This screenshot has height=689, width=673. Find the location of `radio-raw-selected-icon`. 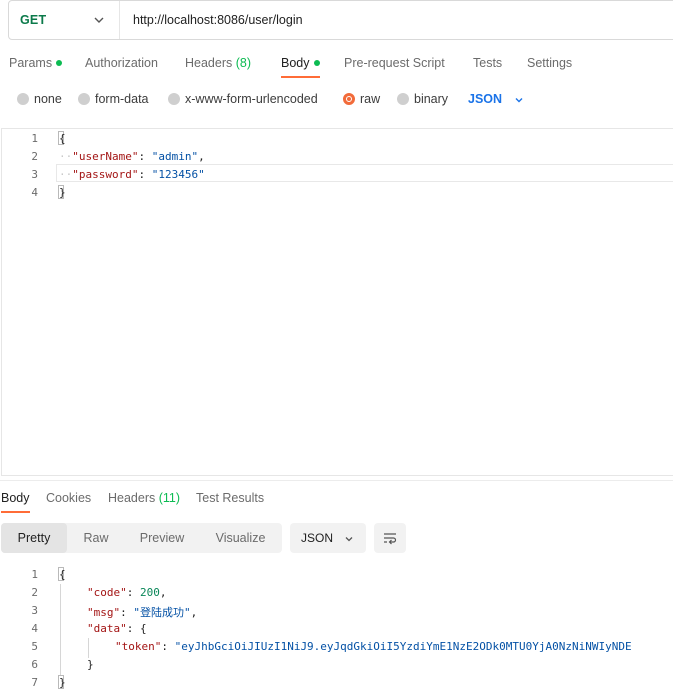

radio-raw-selected-icon is located at coordinates (349, 99).